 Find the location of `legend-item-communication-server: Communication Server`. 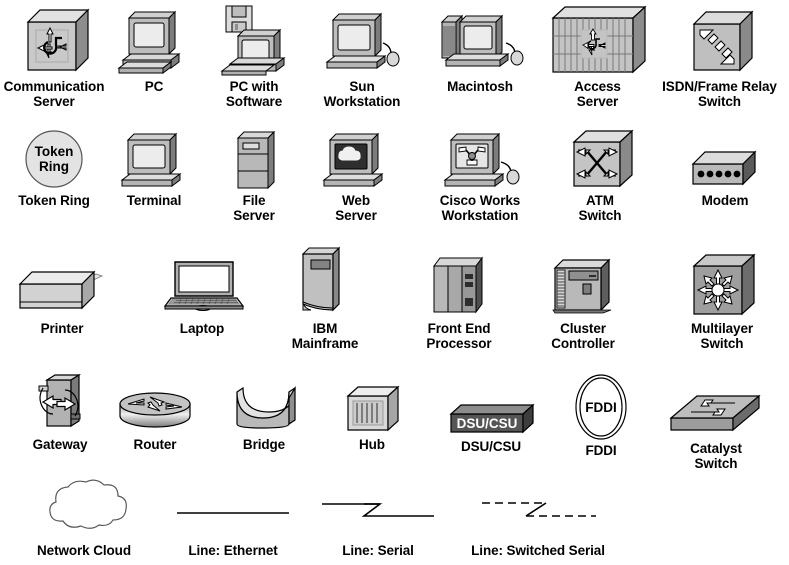

legend-item-communication-server: Communication Server is located at coordinates (54, 56).